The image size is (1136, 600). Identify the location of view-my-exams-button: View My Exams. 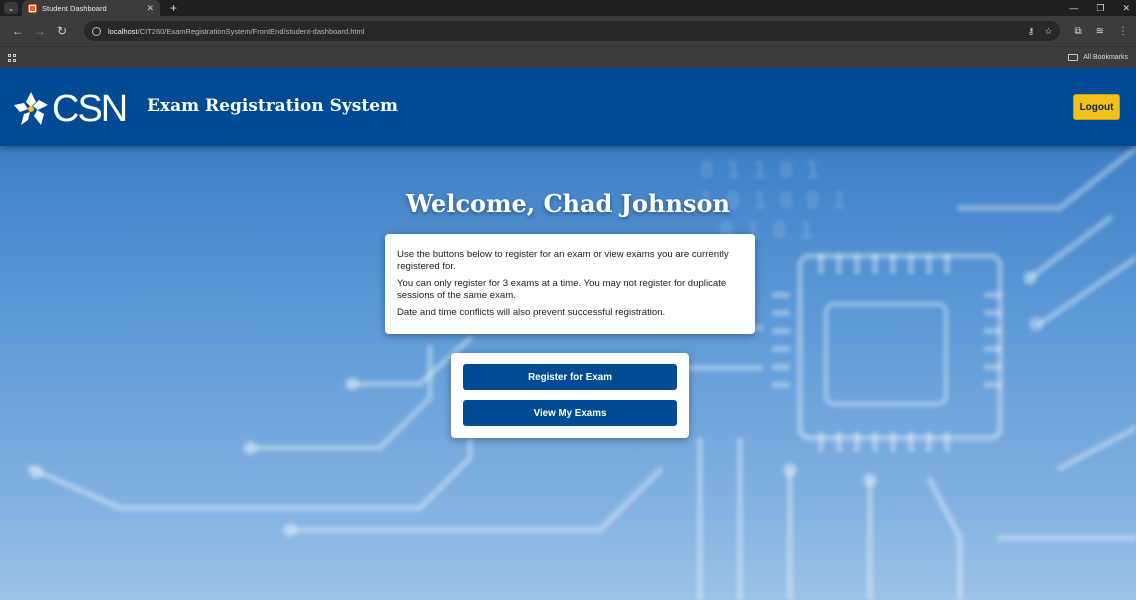
(570, 413).